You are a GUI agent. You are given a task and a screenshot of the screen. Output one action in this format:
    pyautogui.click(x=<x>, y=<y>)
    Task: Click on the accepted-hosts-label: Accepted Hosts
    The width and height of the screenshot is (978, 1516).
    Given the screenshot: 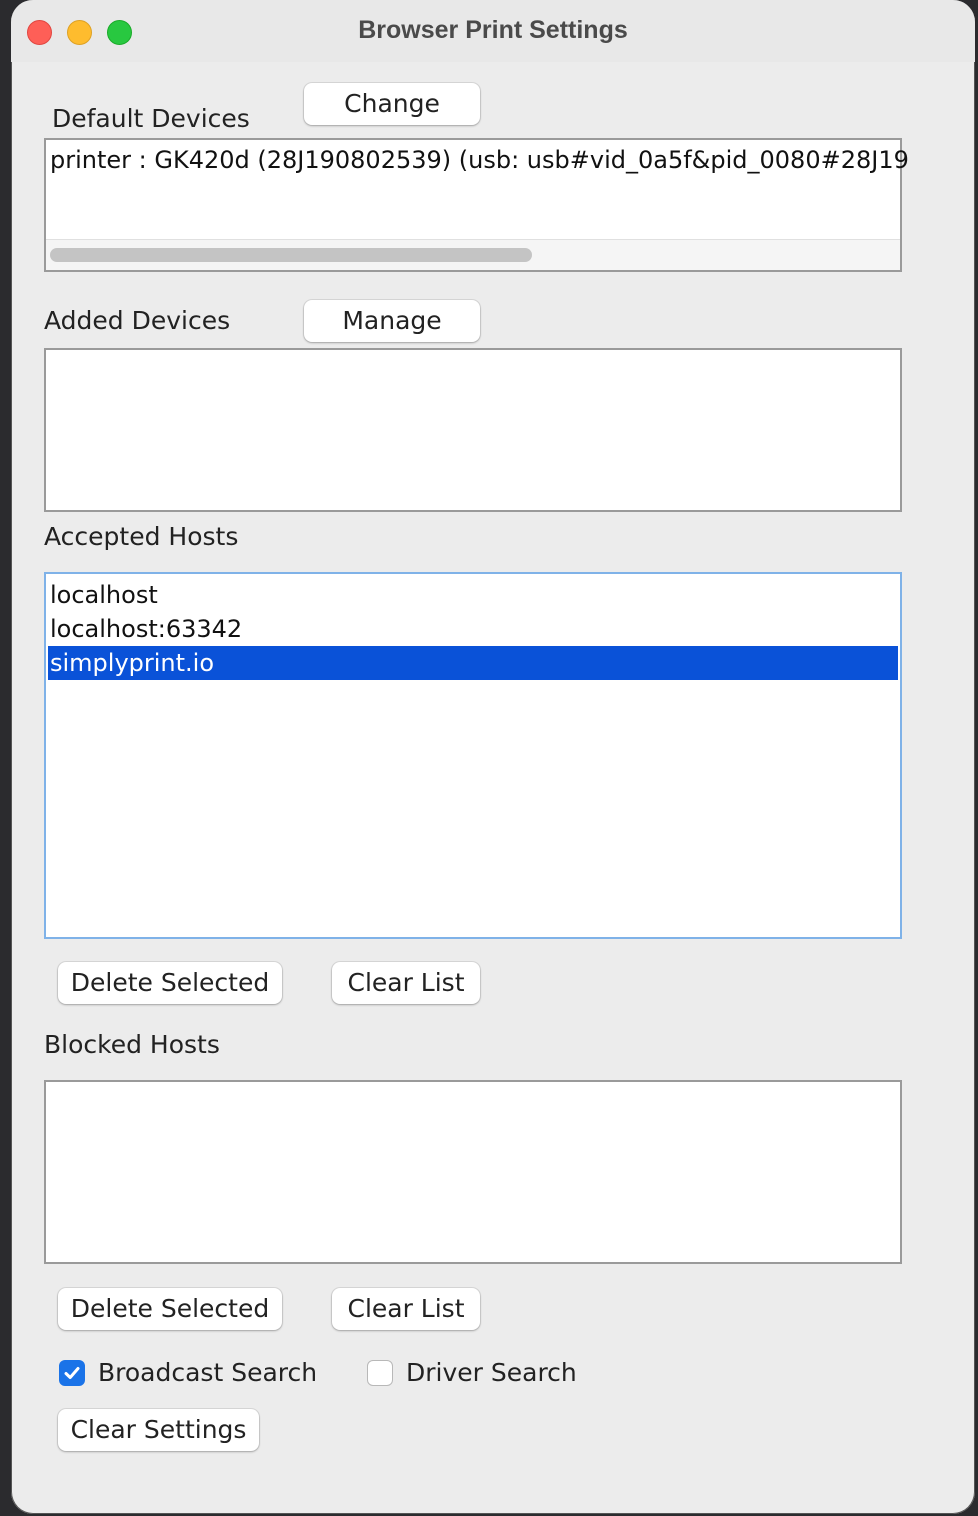 What is the action you would take?
    pyautogui.click(x=141, y=536)
    